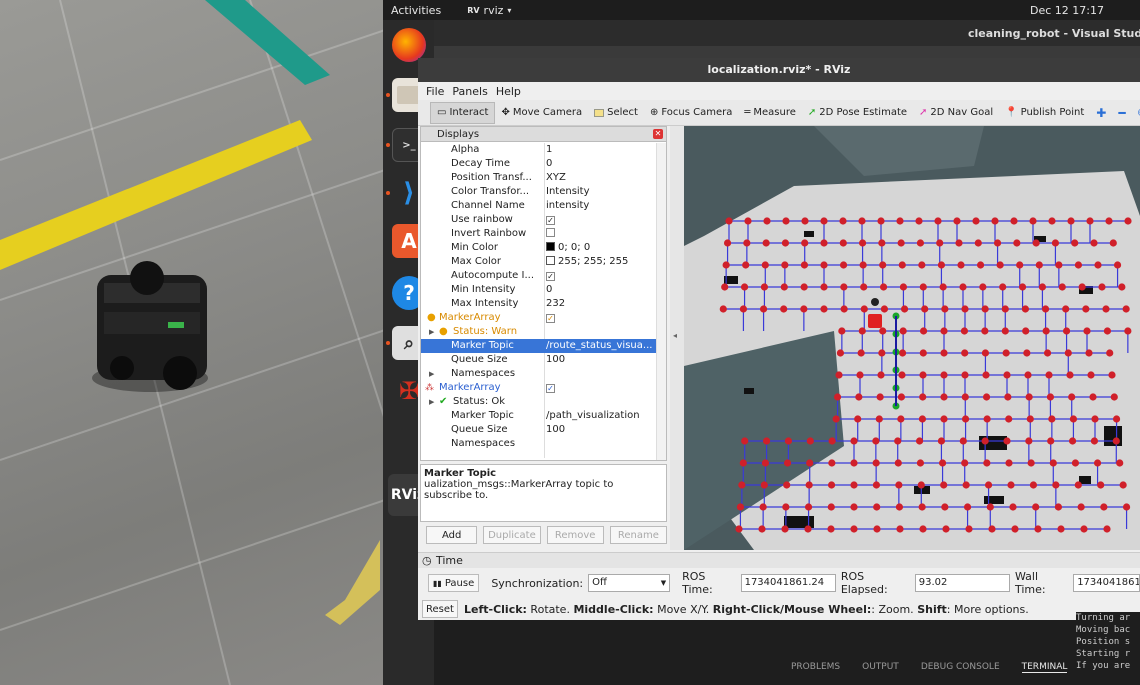 This screenshot has height=685, width=1140. Describe the element at coordinates (550, 276) in the screenshot. I see `autocompute-checkbox: ✓` at that location.